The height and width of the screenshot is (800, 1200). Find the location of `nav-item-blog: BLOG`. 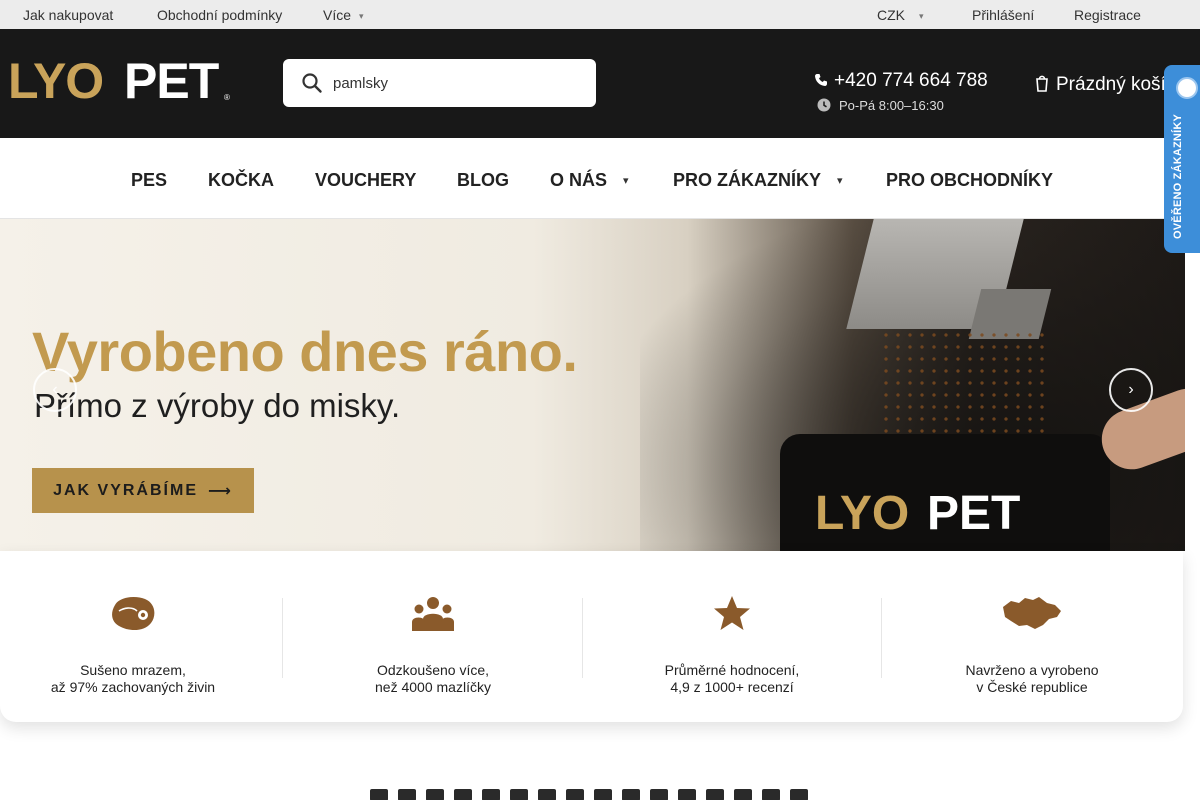

nav-item-blog: BLOG is located at coordinates (483, 180).